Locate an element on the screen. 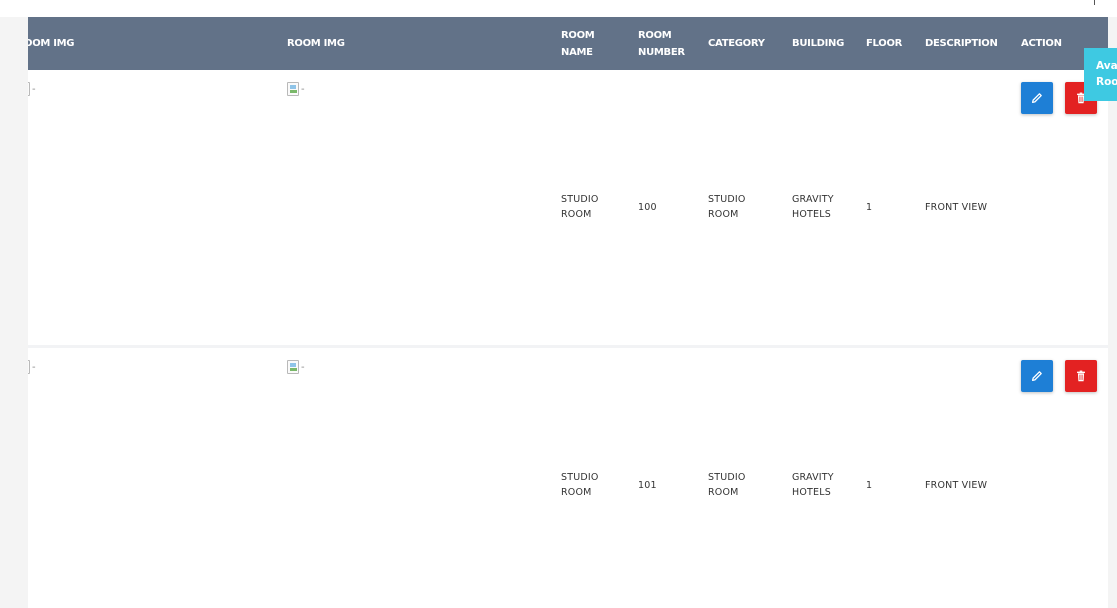  header-room-name: ROOM NAME is located at coordinates (578, 43).